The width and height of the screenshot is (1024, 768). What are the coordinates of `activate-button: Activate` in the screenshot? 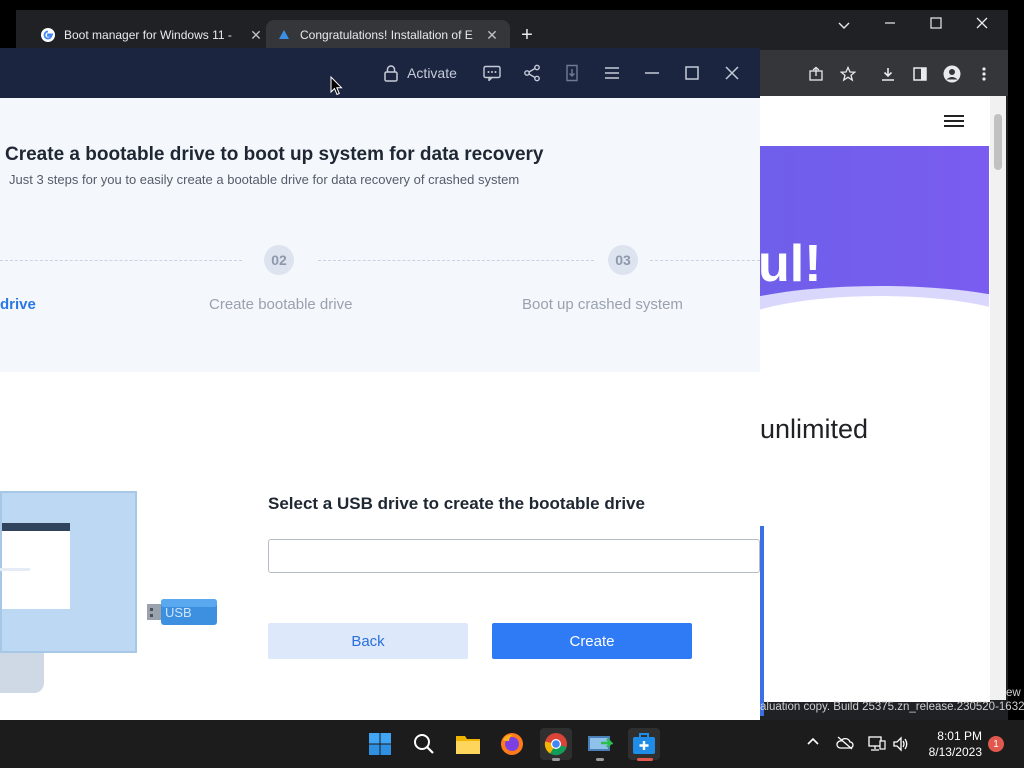 It's located at (420, 73).